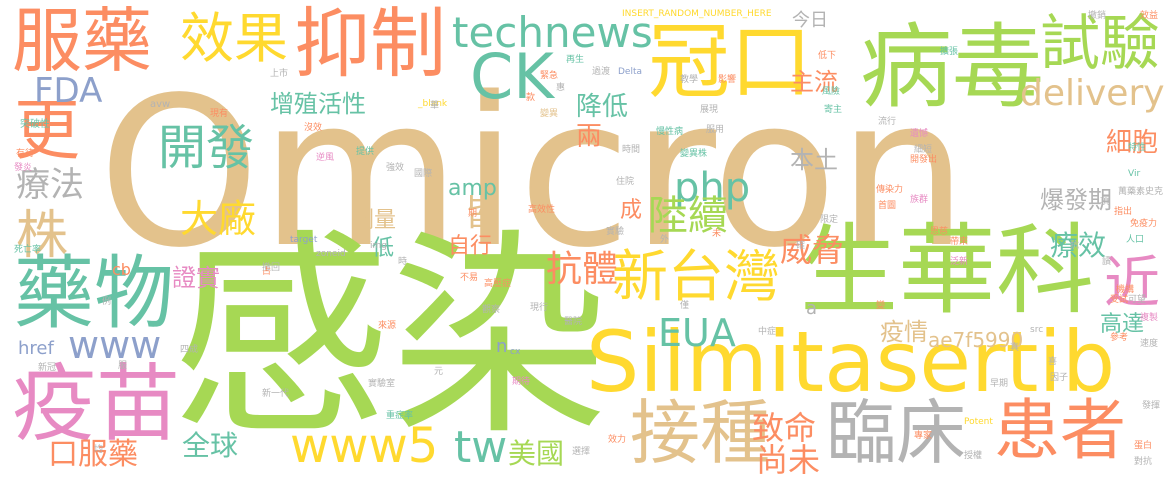 This screenshot has height=482, width=1175. Describe the element at coordinates (976, 340) in the screenshot. I see `word: ae7f5990` at that location.